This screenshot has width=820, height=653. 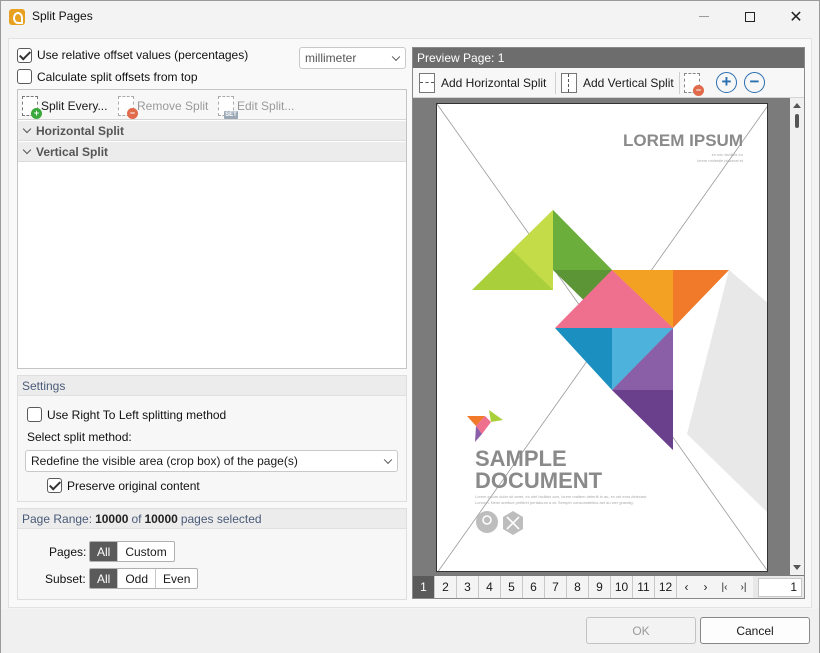 I want to click on page-tab: 8, so click(x=578, y=587).